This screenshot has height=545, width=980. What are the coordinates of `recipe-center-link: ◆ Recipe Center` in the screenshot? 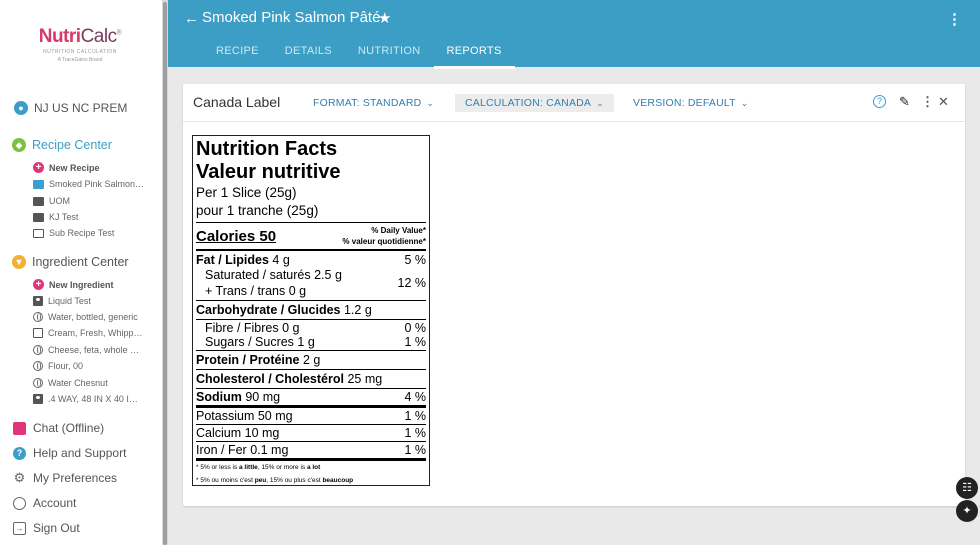 It's located at (62, 145).